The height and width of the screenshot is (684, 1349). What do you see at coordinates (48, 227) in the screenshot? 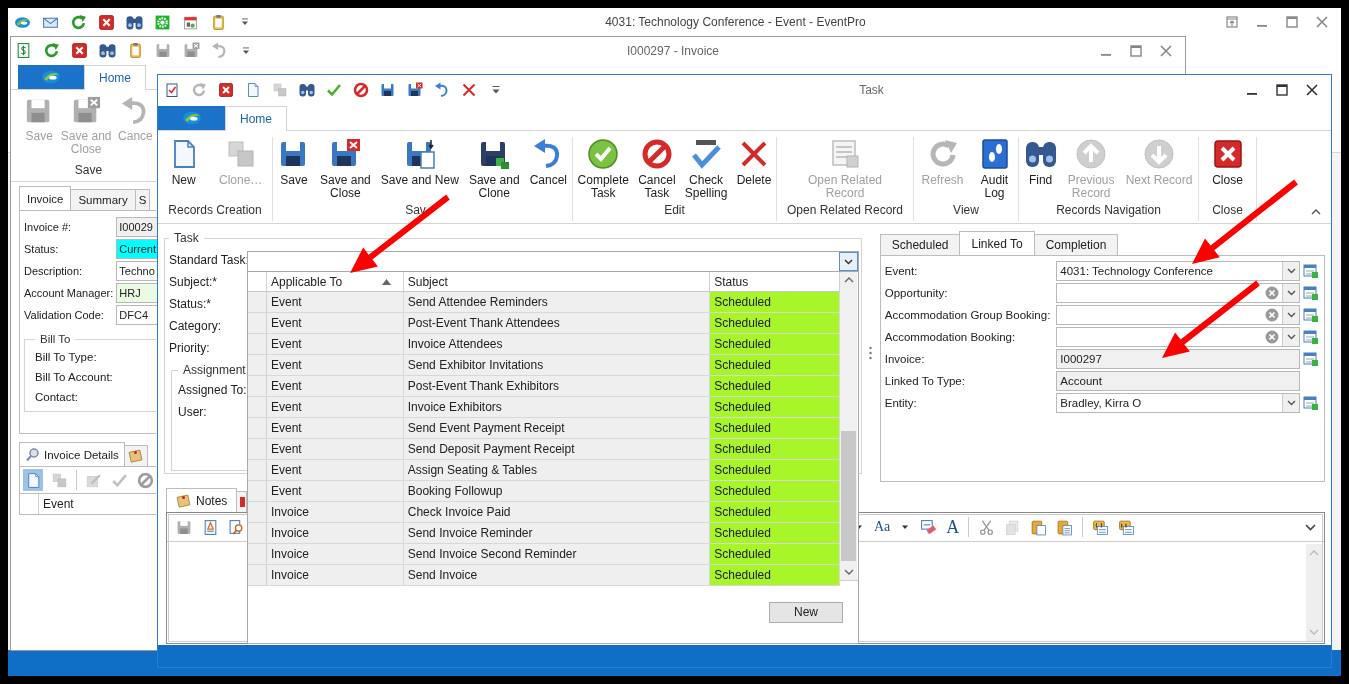
I see `field-label: Invoice #:` at bounding box center [48, 227].